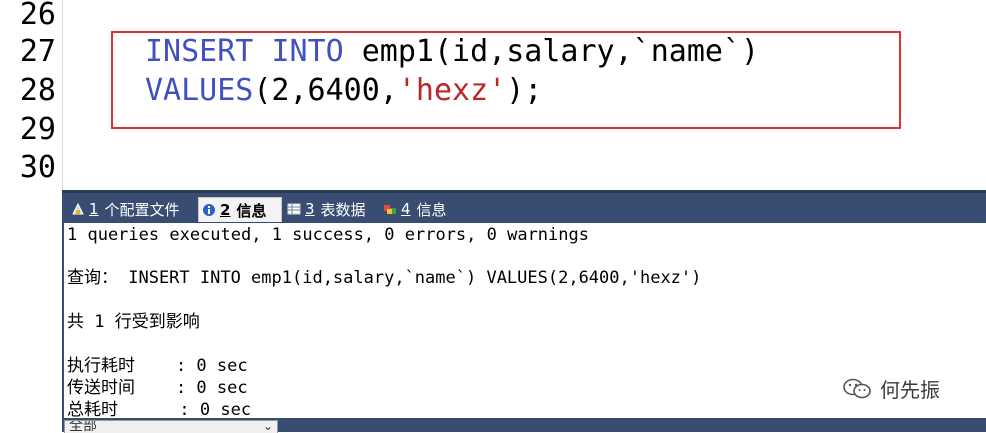 This screenshot has height=433, width=986. I want to click on tab-table-data: 3 表数据, so click(325, 209).